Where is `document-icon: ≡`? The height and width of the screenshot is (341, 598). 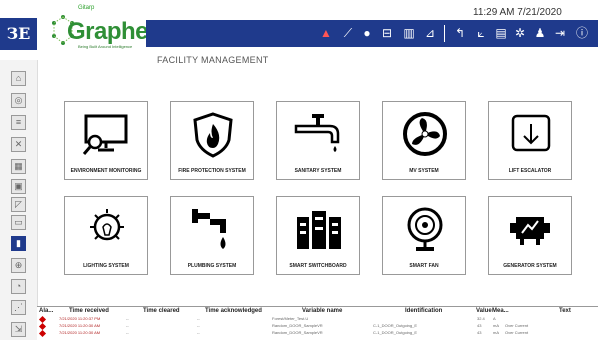
document-icon: ≡ is located at coordinates (18, 122).